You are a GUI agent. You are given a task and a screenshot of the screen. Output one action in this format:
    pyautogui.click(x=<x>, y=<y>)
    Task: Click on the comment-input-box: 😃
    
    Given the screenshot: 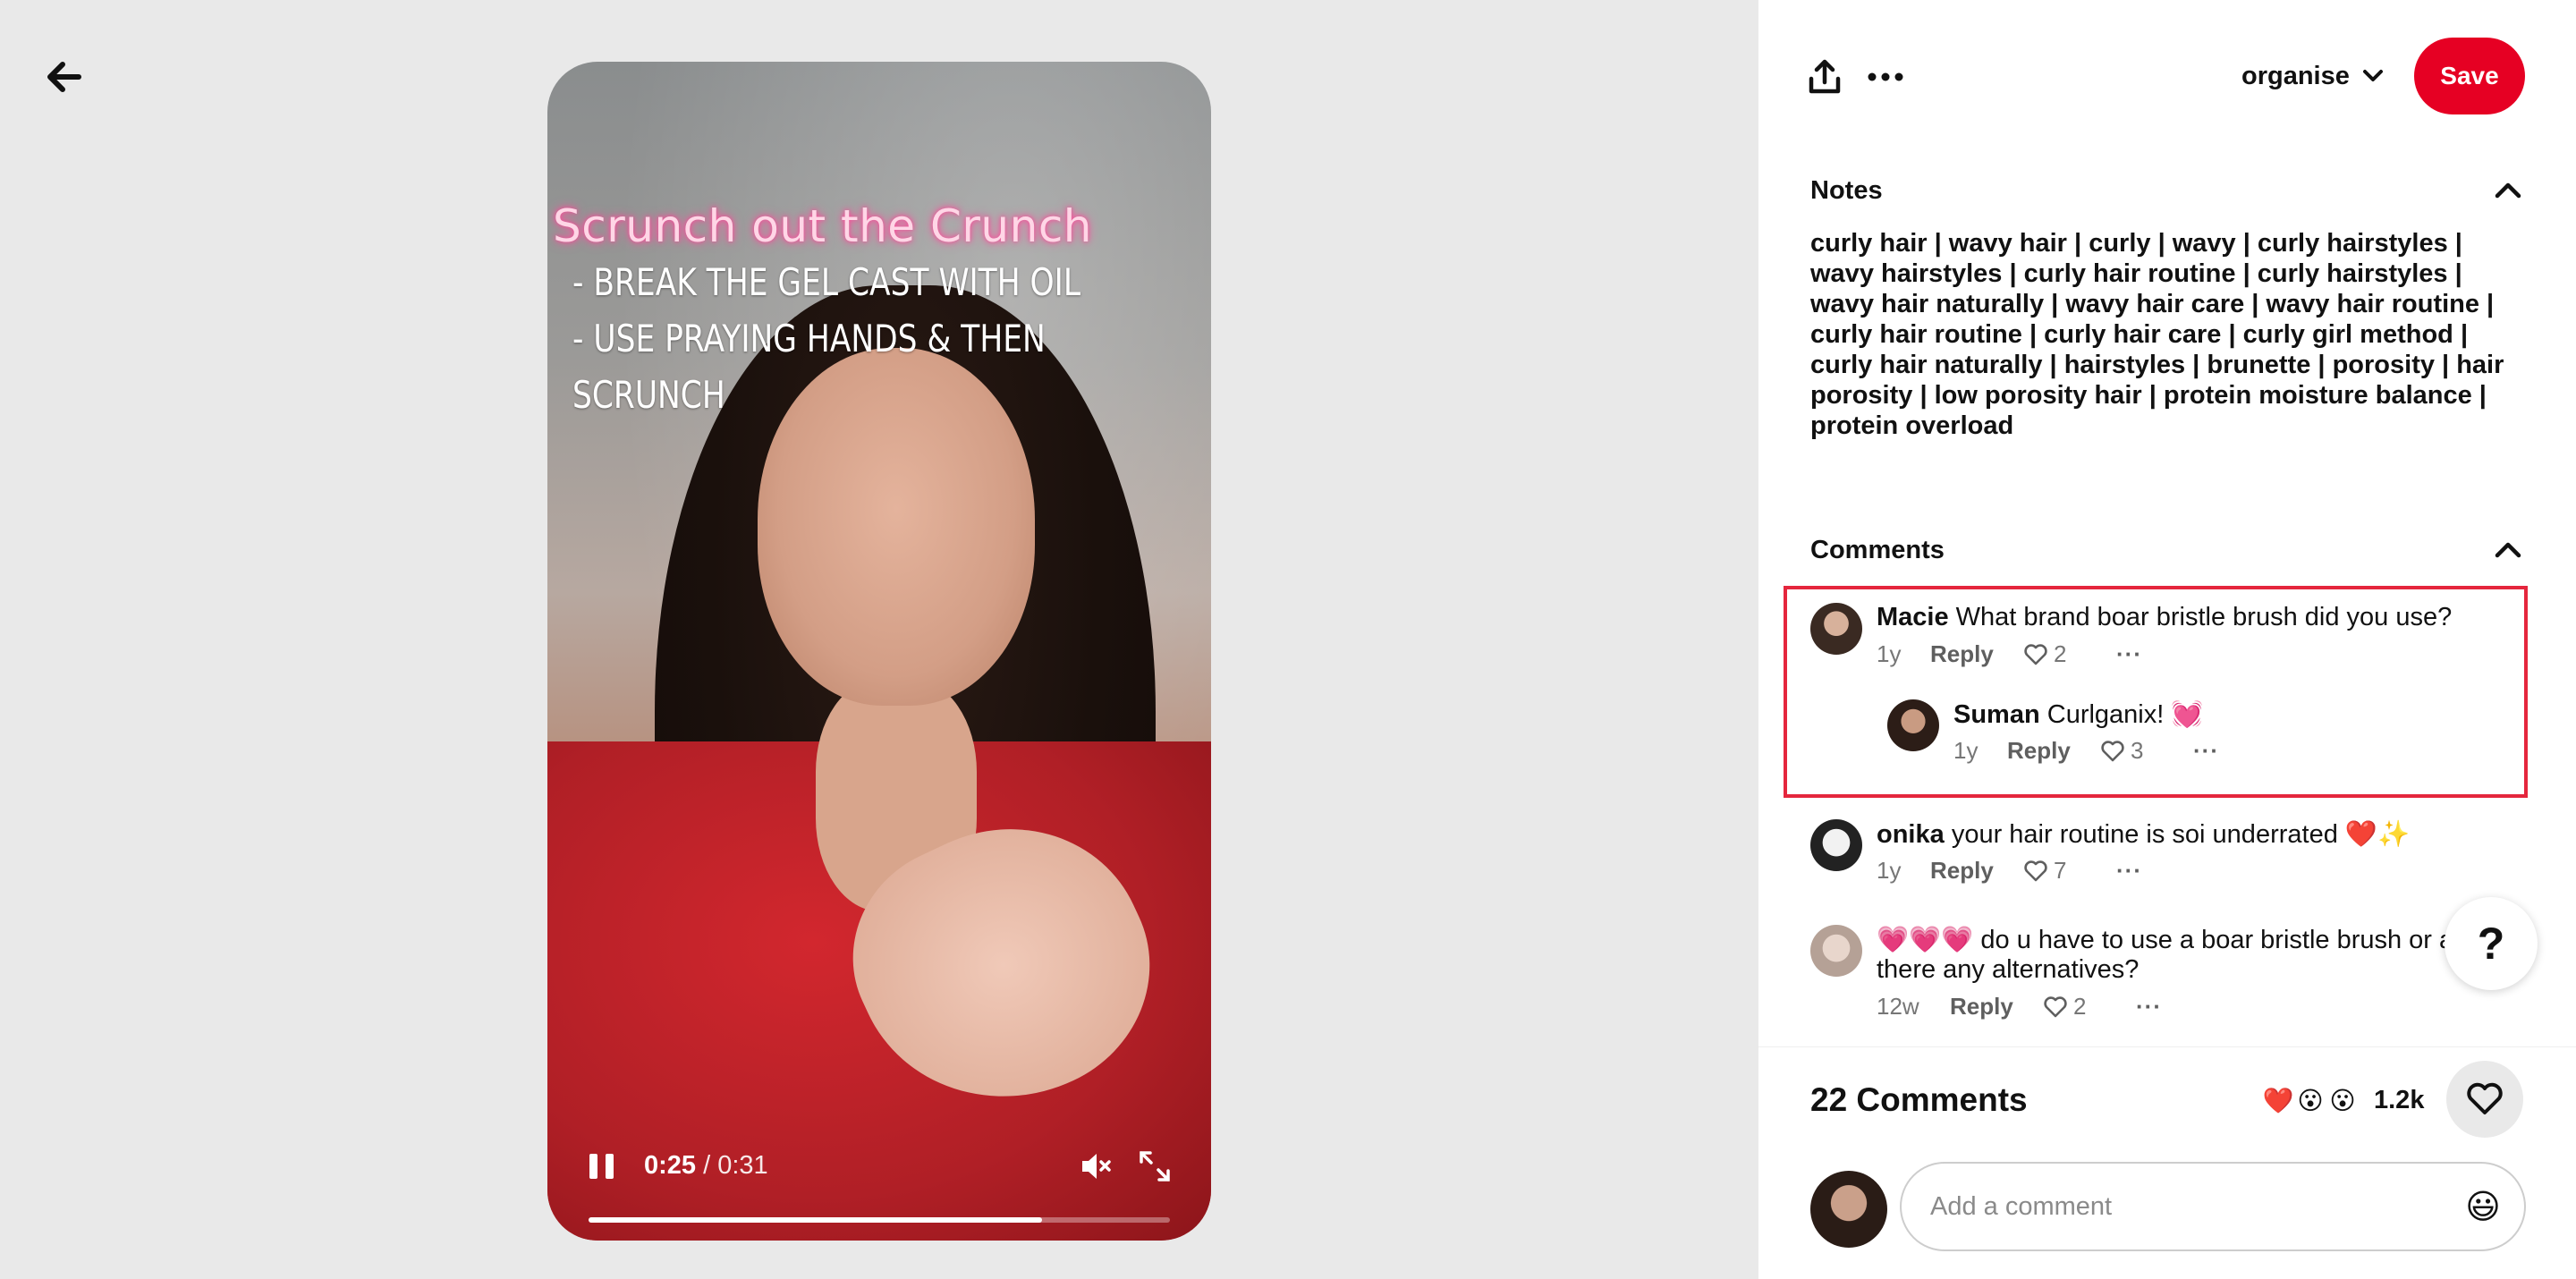 What is the action you would take?
    pyautogui.click(x=2213, y=1207)
    